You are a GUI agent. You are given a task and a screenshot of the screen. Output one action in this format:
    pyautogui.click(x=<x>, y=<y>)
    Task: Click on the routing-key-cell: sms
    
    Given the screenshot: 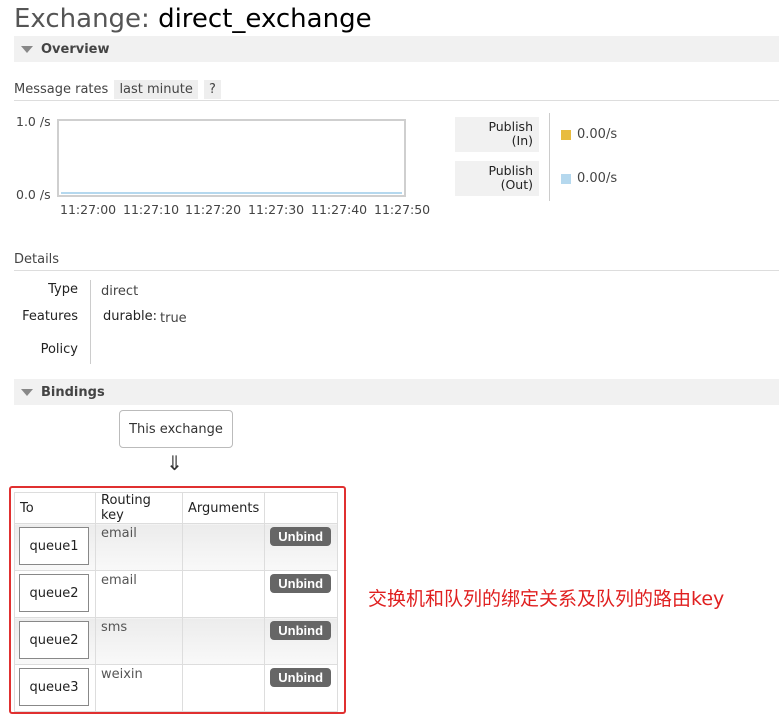 What is the action you would take?
    pyautogui.click(x=114, y=627)
    